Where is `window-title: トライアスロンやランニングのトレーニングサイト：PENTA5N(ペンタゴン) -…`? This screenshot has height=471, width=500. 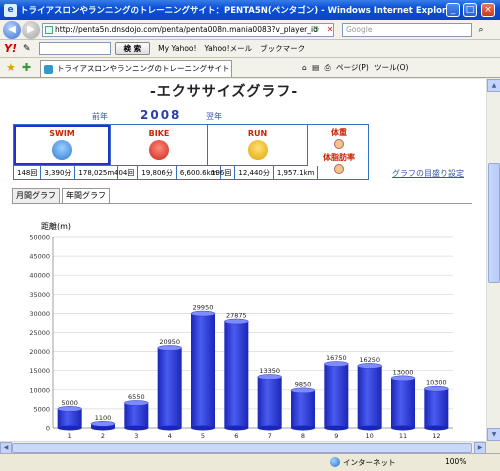
window-title: トライアスロンやランニングのトレーニングサイト：PENTA5N(ペンタゴン) -… is located at coordinates (235, 11).